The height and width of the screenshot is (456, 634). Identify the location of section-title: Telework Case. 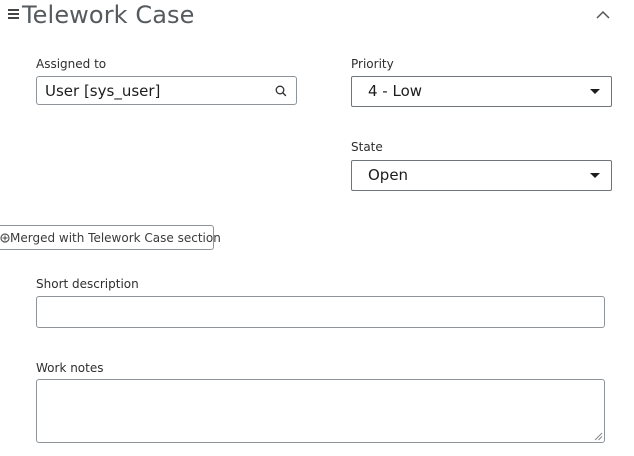
(108, 15).